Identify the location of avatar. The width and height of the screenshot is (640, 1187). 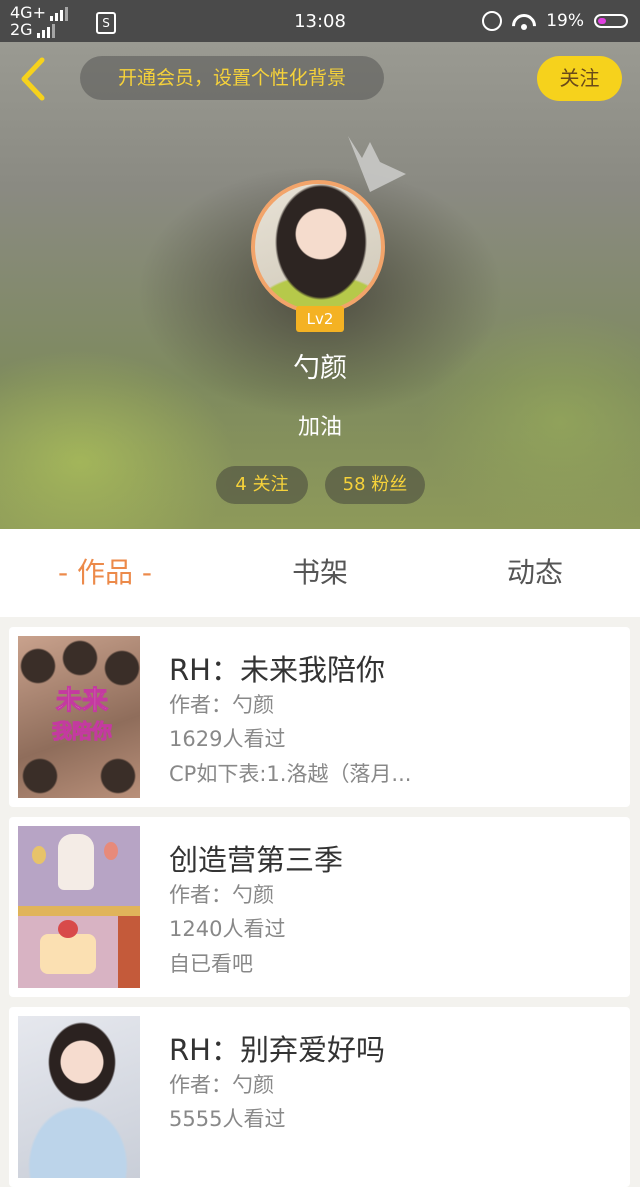
(318, 247).